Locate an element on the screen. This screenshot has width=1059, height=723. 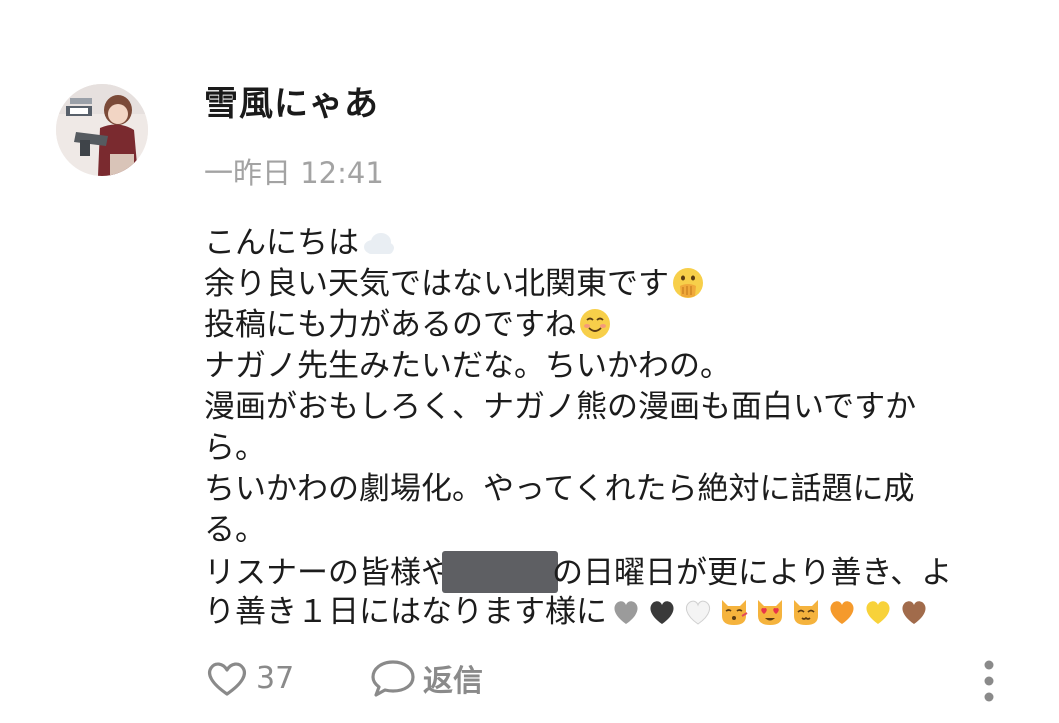
reply-button: 返信 is located at coordinates (426, 678).